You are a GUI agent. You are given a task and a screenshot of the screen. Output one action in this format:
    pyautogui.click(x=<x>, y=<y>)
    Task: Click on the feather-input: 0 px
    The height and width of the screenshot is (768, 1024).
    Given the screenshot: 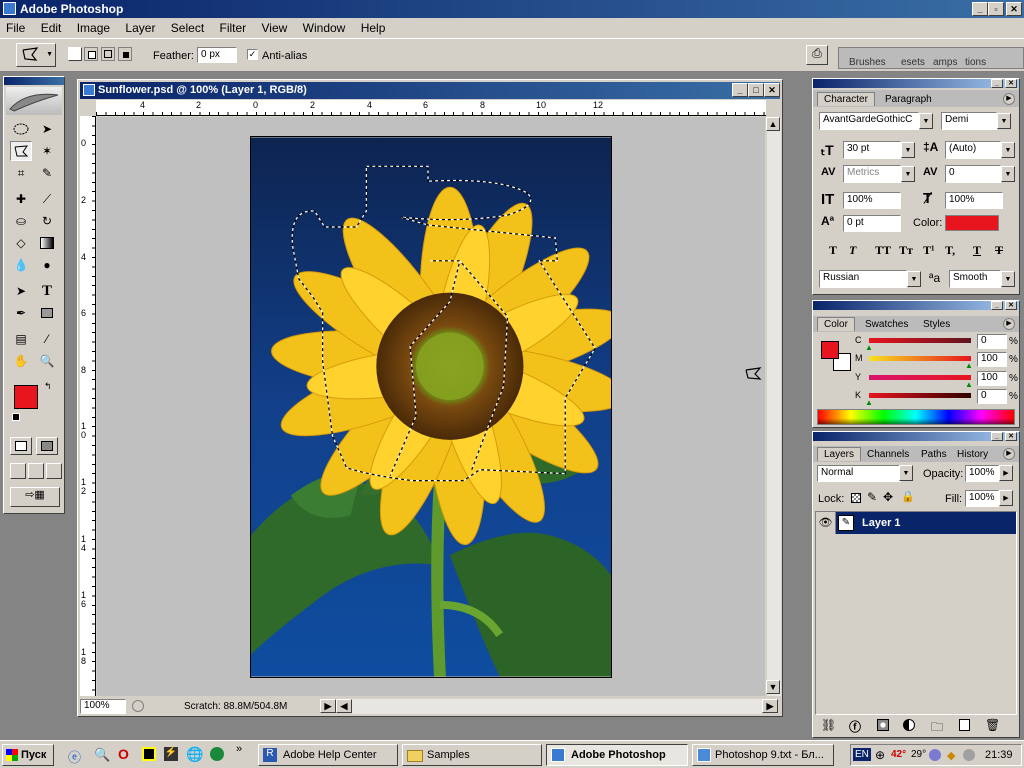 What is the action you would take?
    pyautogui.click(x=217, y=55)
    